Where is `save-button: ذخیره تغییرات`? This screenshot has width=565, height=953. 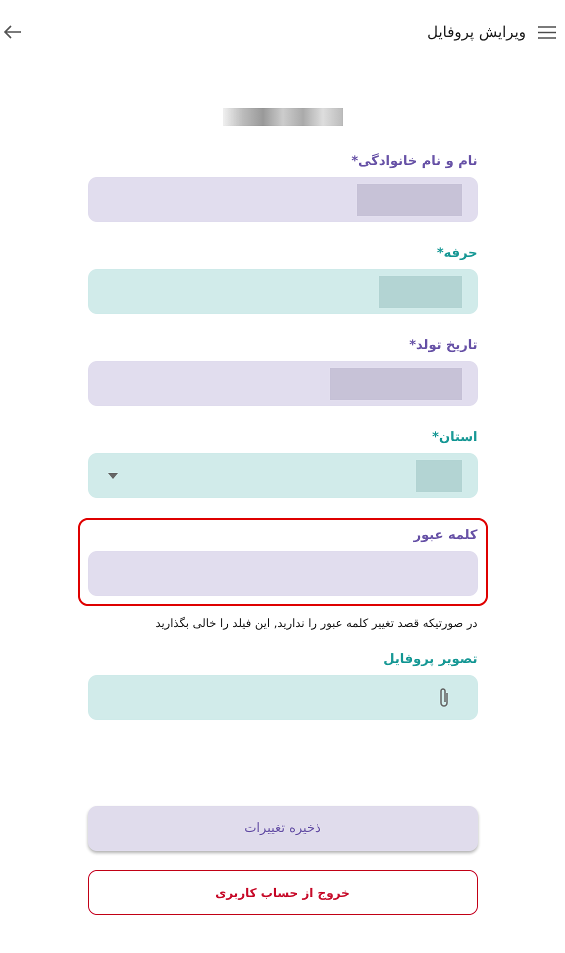
save-button: ذخیره تغییرات is located at coordinates (283, 828).